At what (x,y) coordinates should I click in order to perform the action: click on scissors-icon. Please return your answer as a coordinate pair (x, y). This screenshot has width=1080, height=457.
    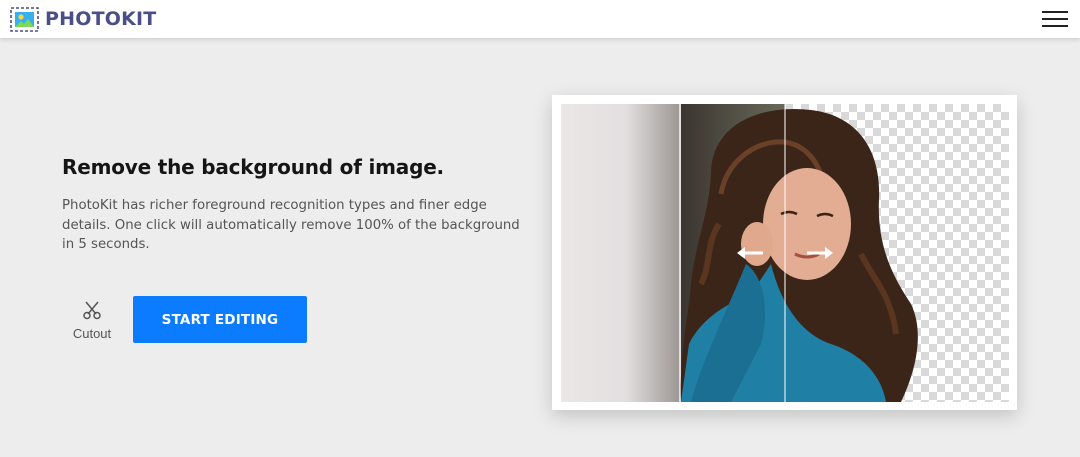
    Looking at the image, I should click on (92, 310).